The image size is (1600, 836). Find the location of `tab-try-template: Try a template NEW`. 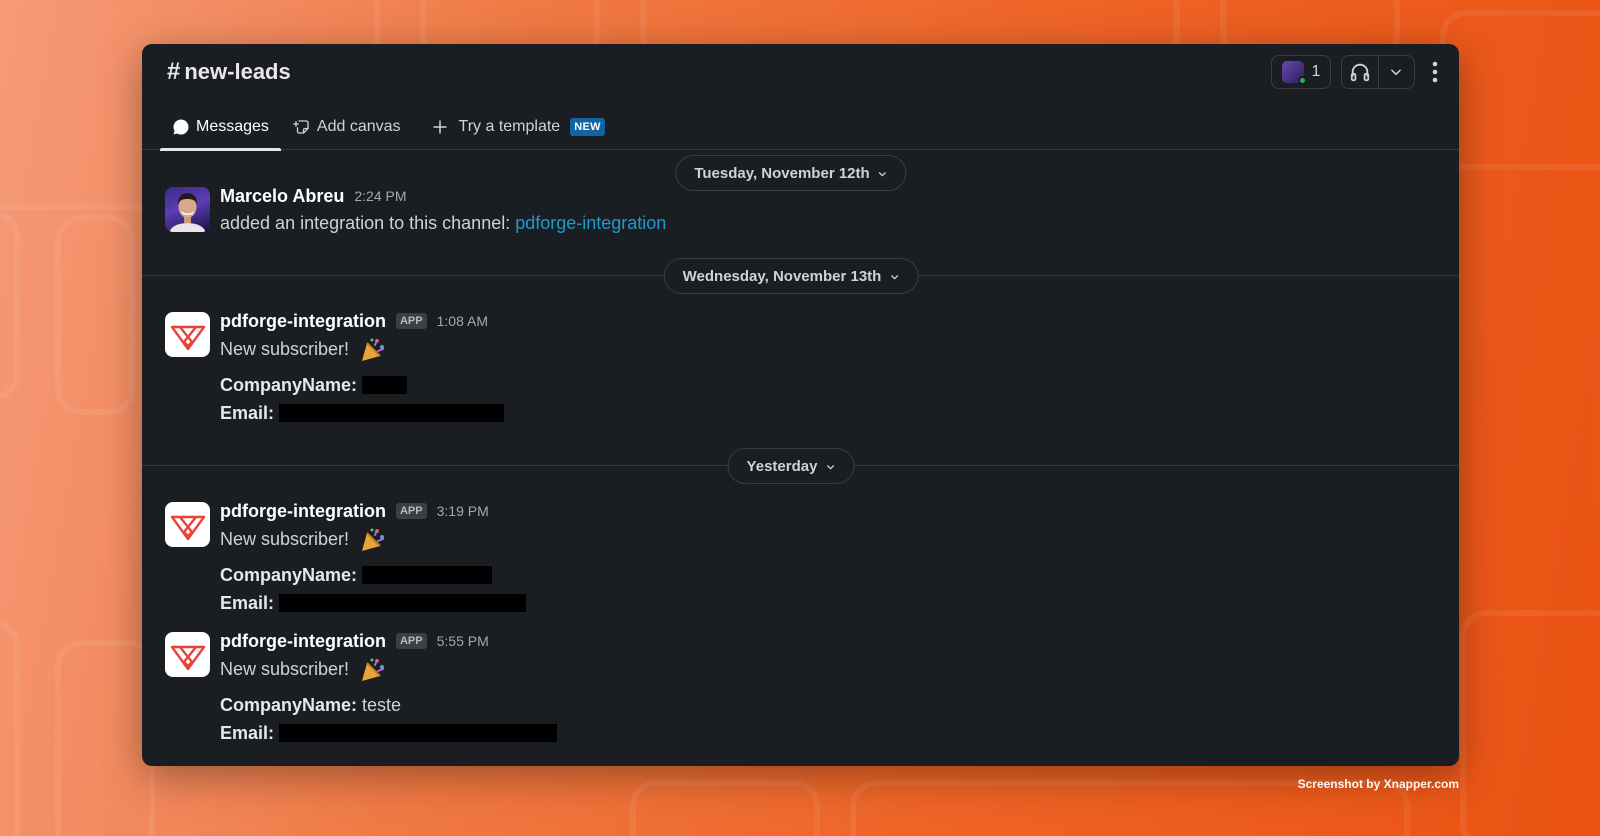

tab-try-template: Try a template NEW is located at coordinates (518, 126).